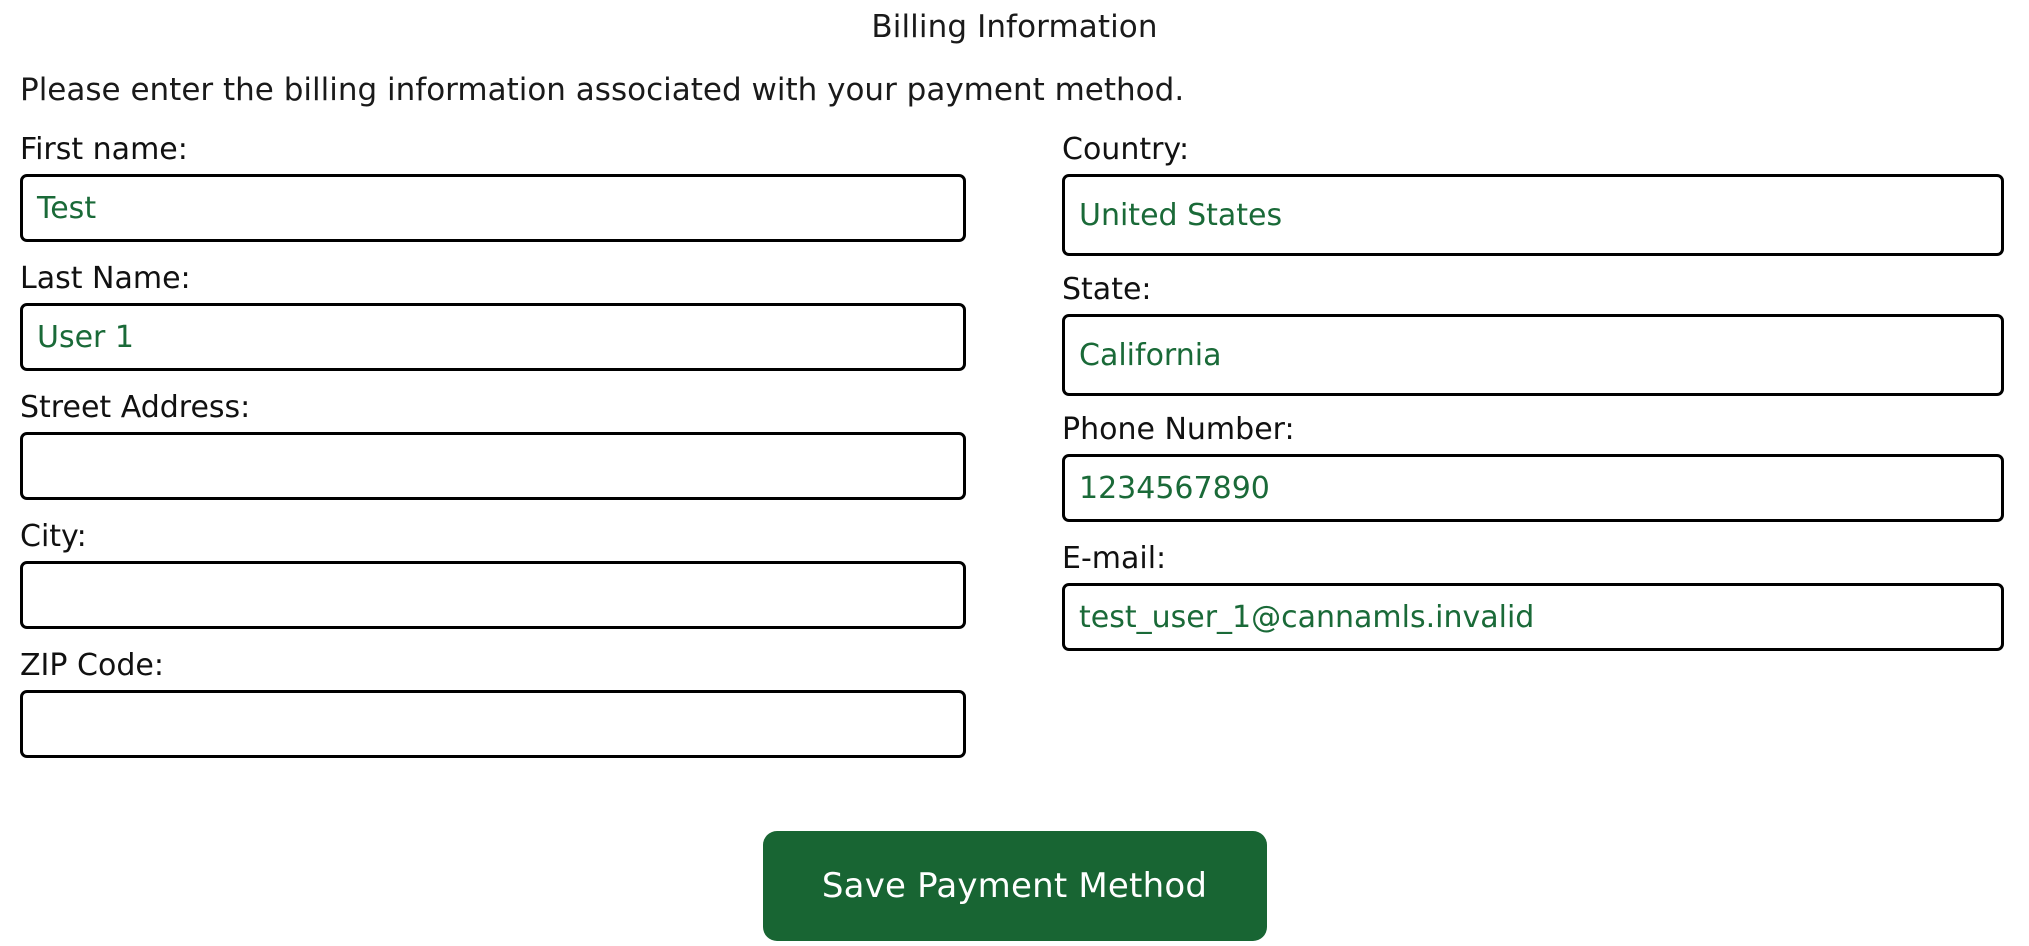 The height and width of the screenshot is (946, 2029). Describe the element at coordinates (53, 536) in the screenshot. I see `city-label: City:` at that location.